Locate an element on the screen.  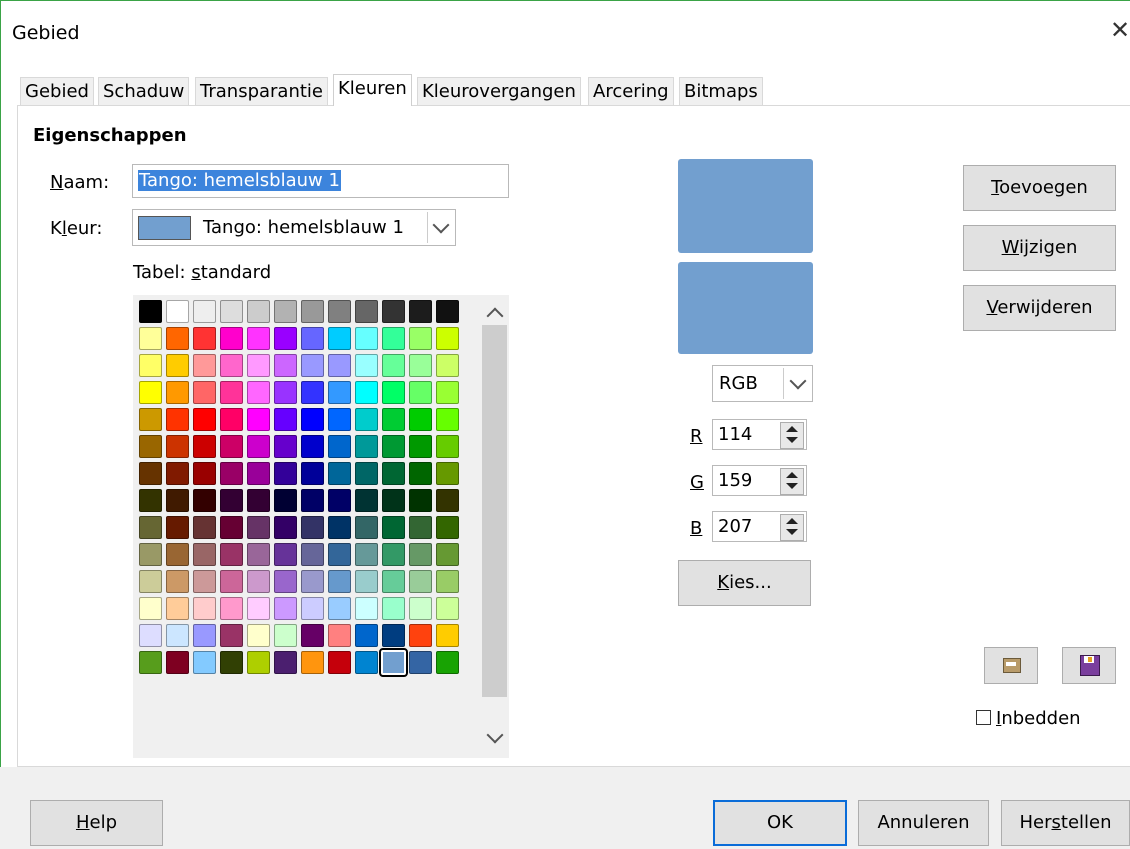
r-spin-buttons is located at coordinates (792, 435).